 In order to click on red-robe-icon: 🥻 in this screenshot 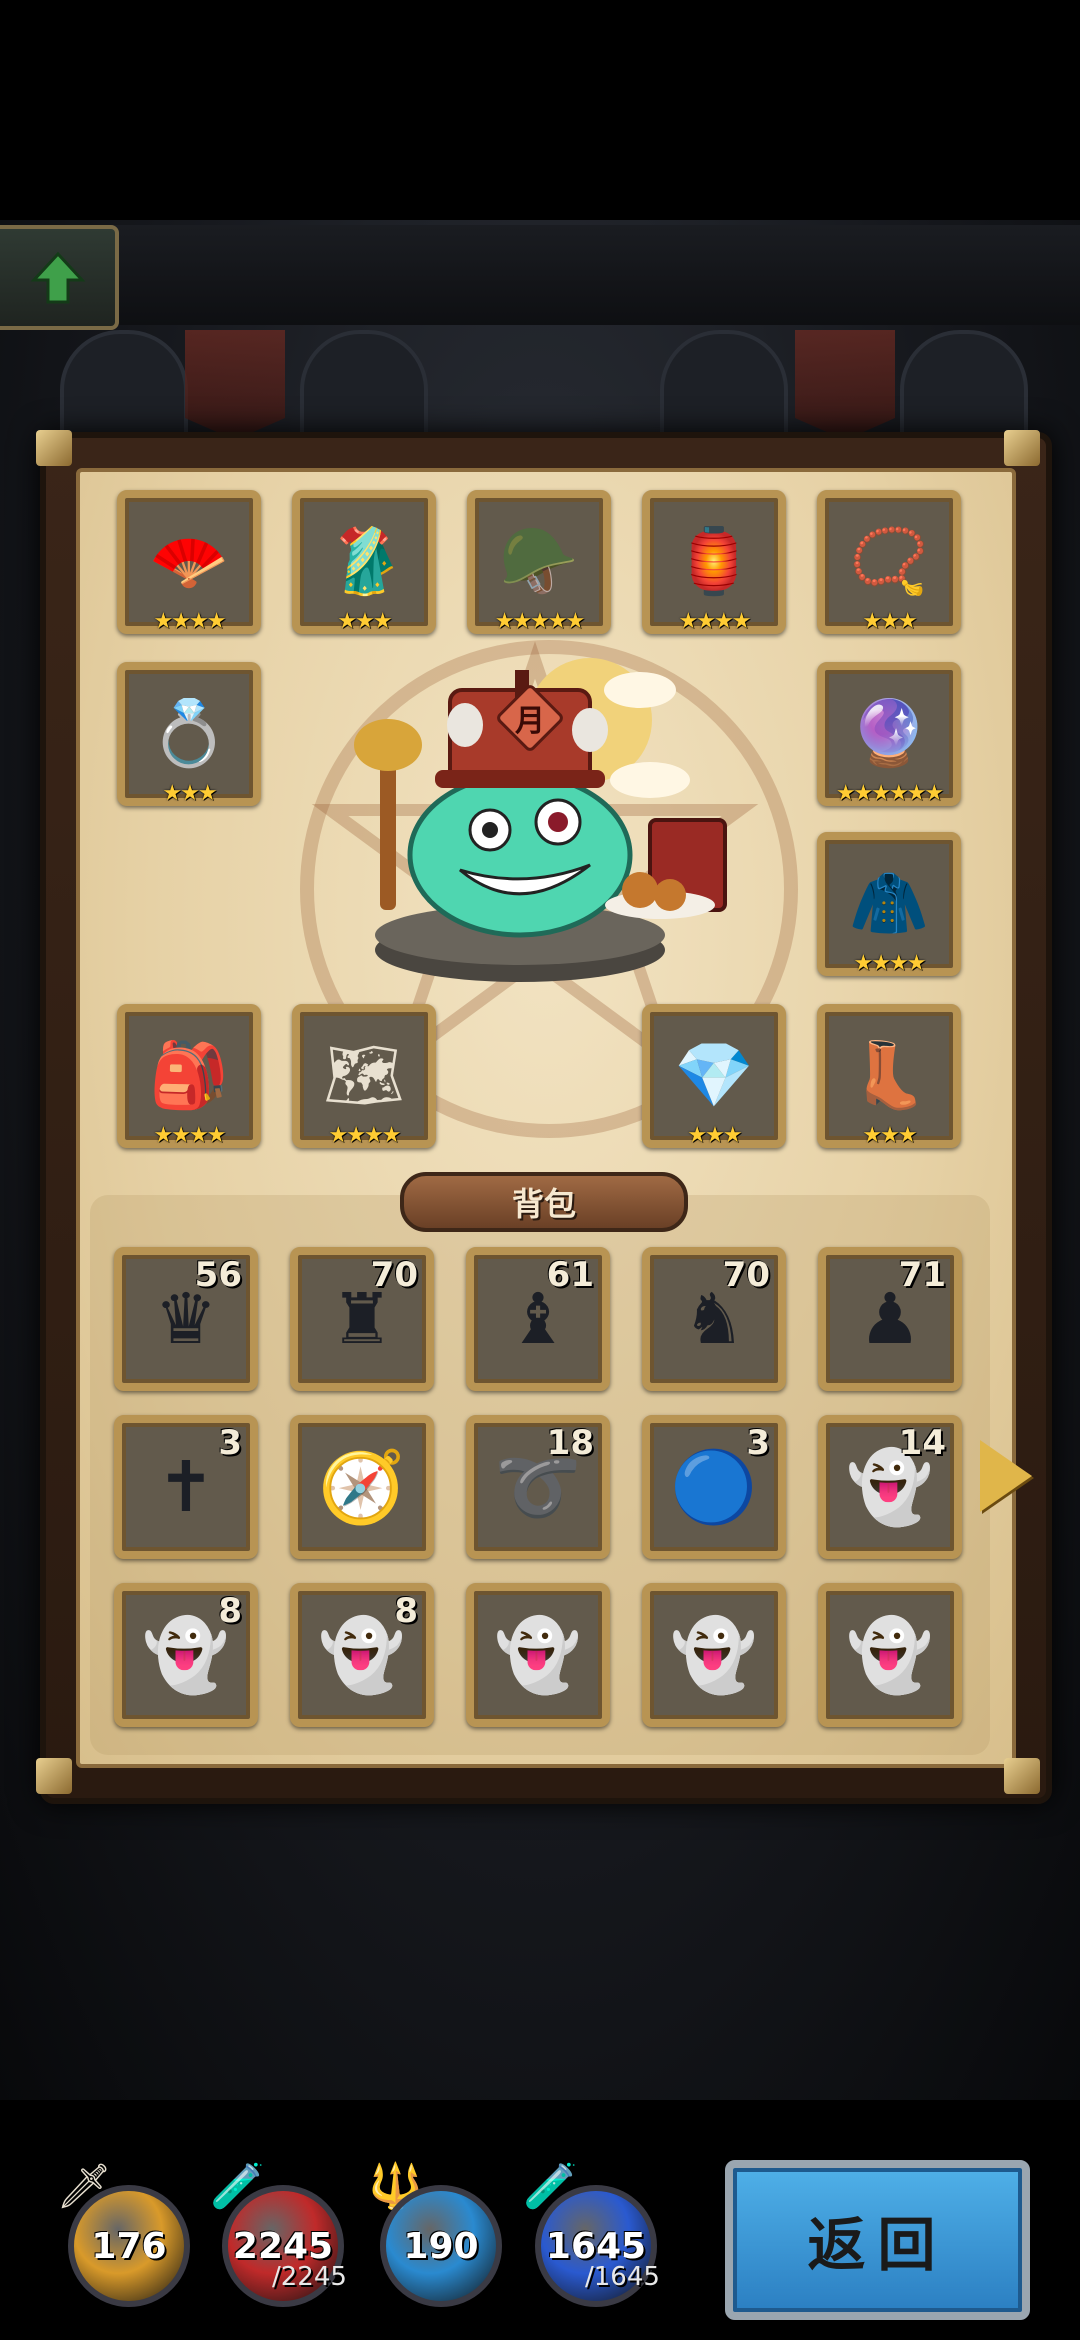, I will do `click(364, 562)`.